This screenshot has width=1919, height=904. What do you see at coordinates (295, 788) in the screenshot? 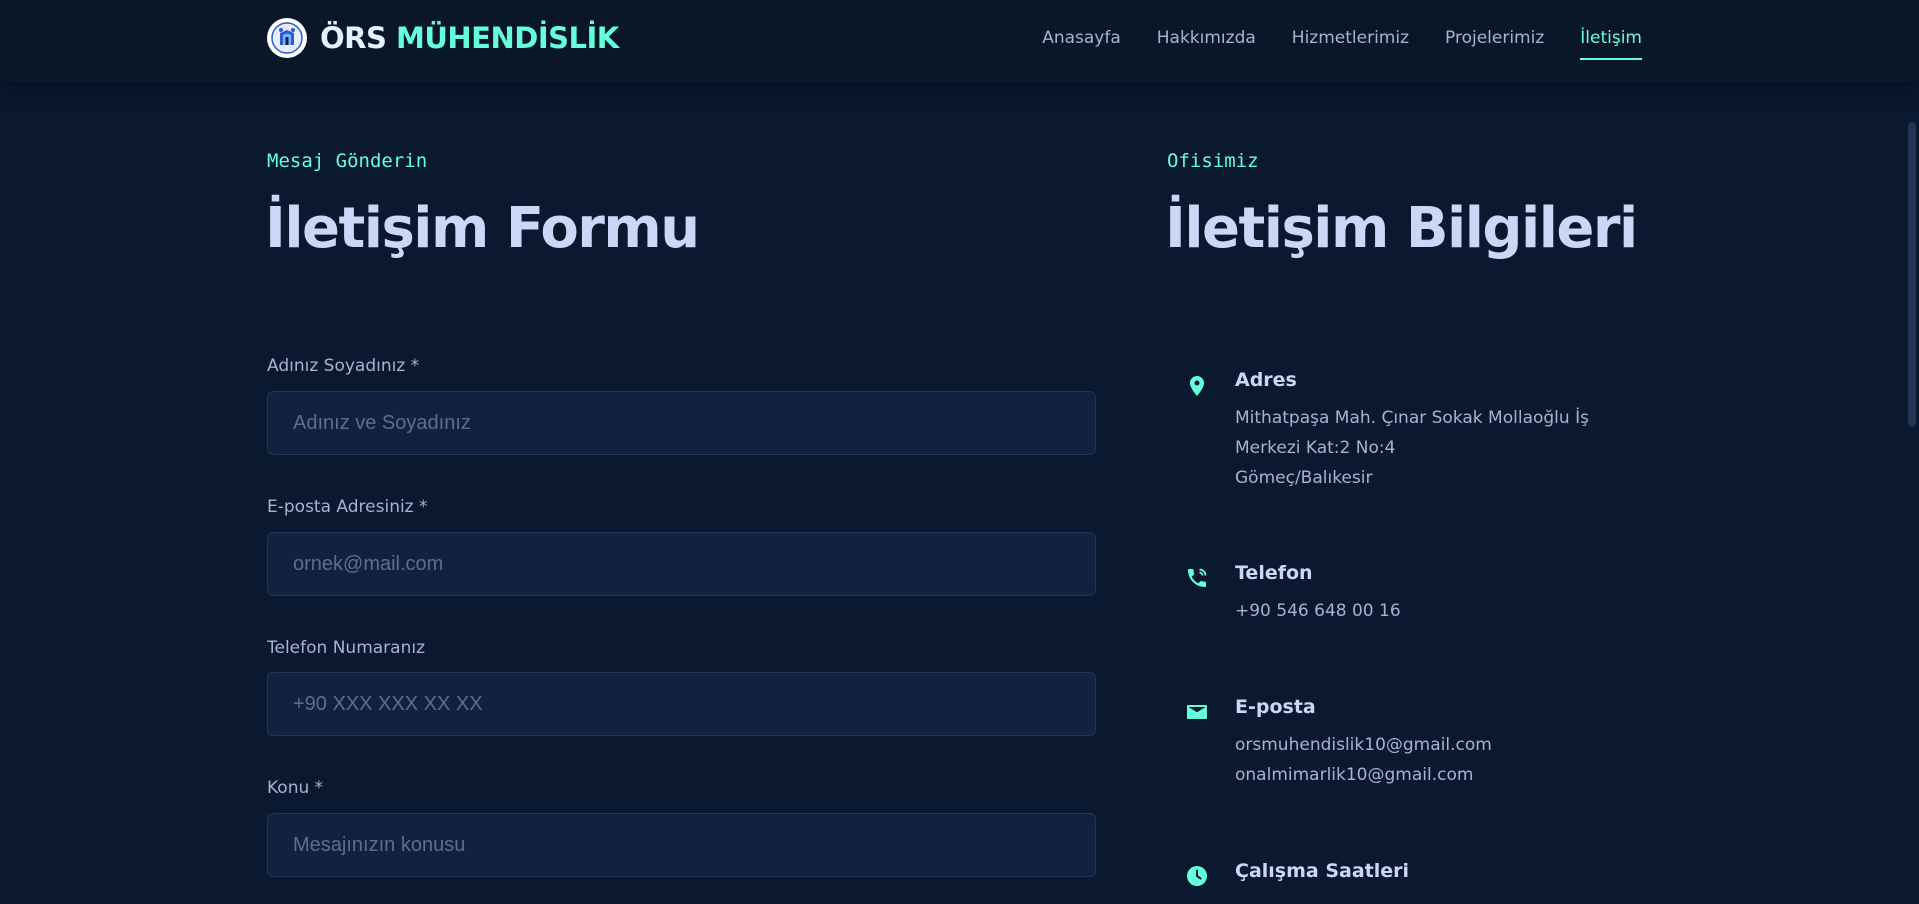
I see `subject-label: Konu *` at bounding box center [295, 788].